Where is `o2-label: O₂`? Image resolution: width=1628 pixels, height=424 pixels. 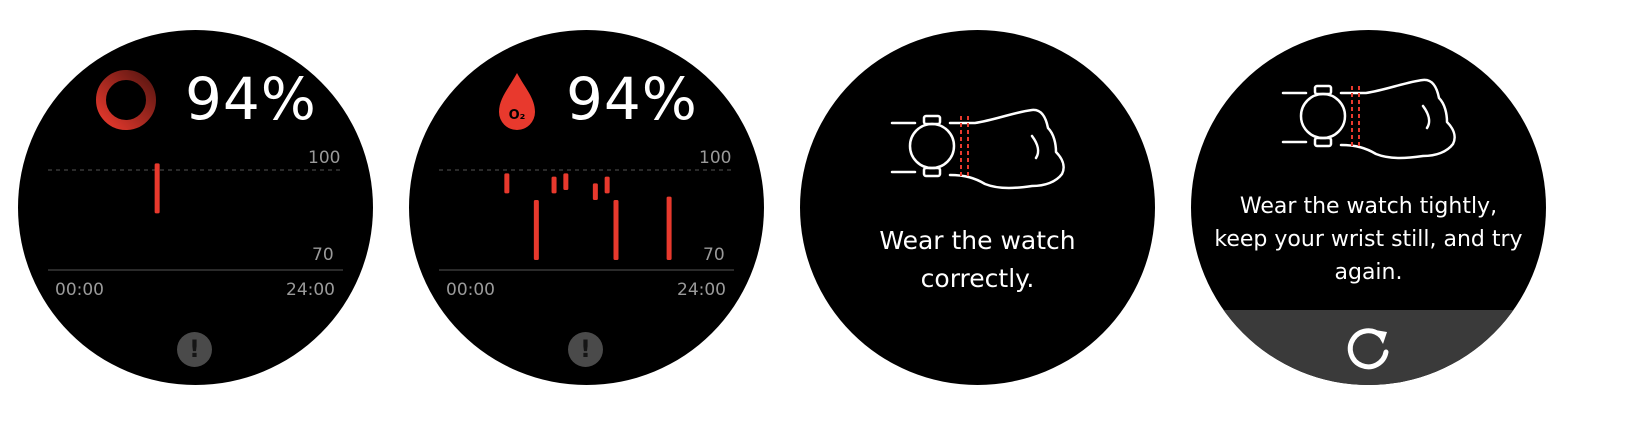 o2-label: O₂ is located at coordinates (517, 115).